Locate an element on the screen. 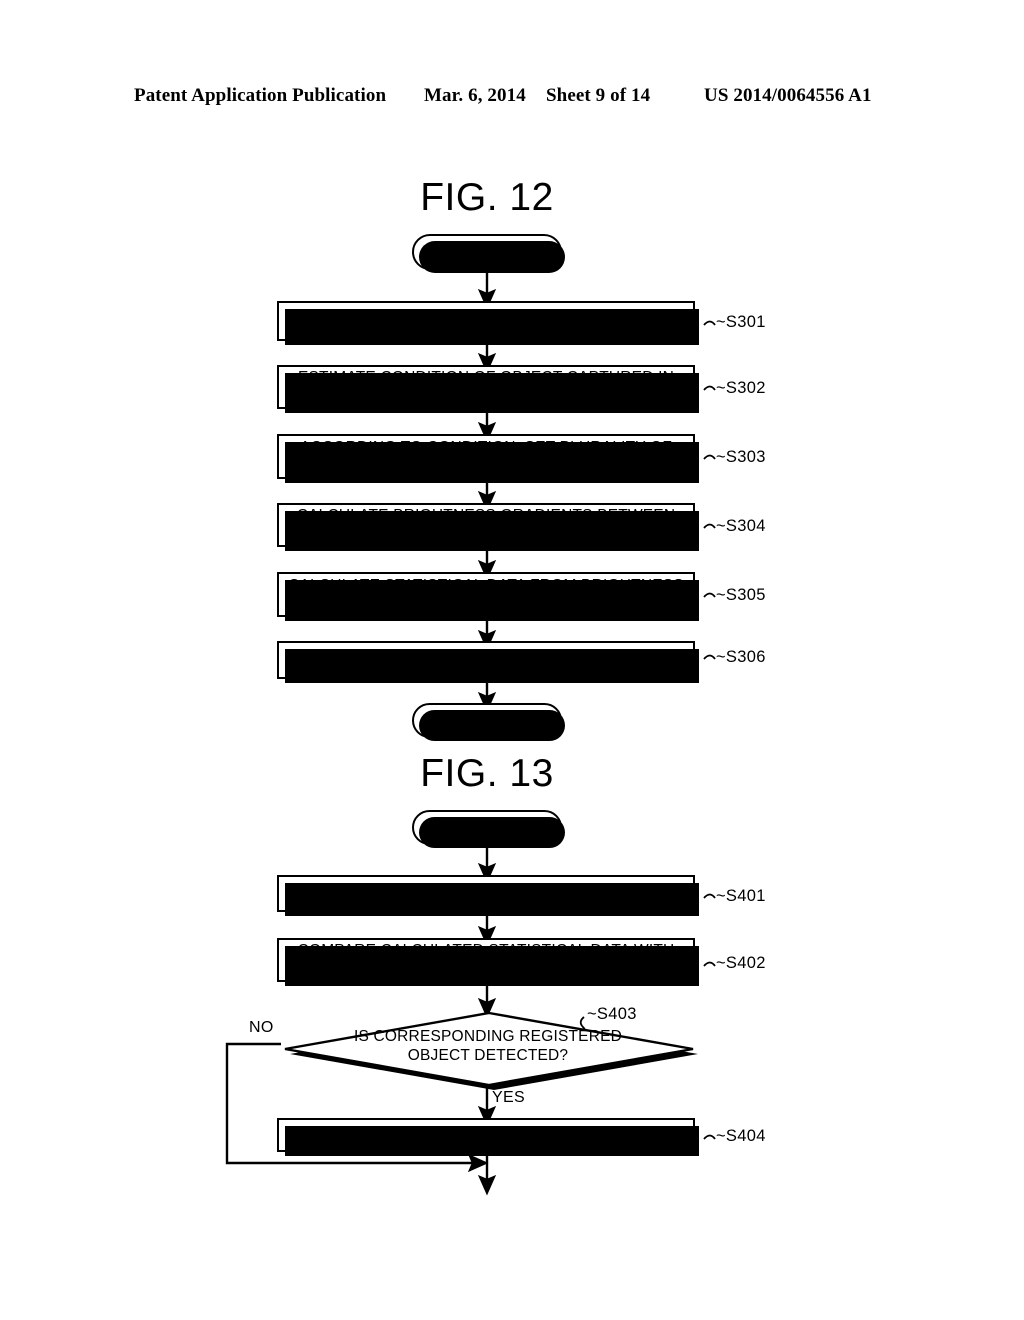  fig12-step-s301: OBTAIN IMAGE is located at coordinates (488, 323).